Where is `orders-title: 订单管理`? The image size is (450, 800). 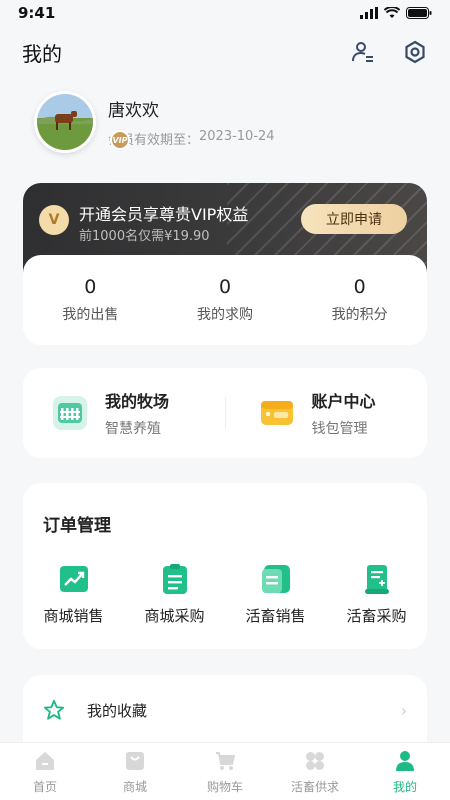
orders-title: 订单管理 is located at coordinates (77, 526).